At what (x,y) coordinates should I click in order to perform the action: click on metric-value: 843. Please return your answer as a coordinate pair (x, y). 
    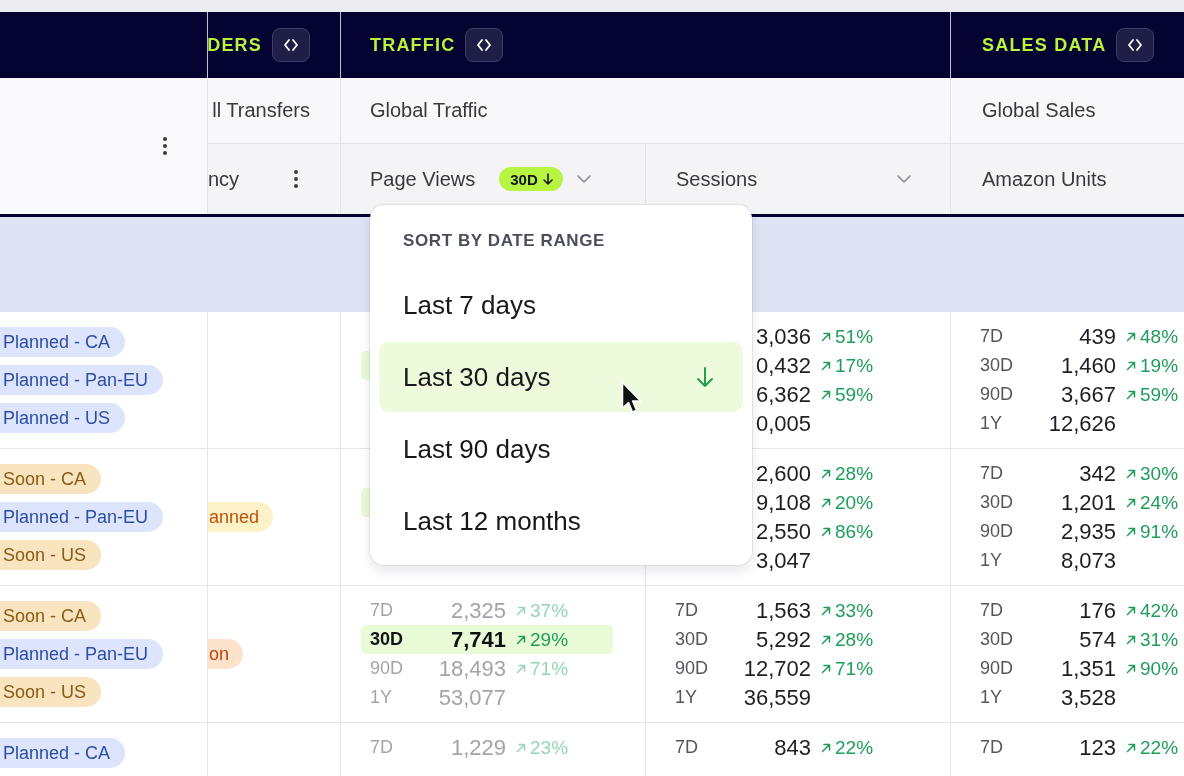
    Looking at the image, I should click on (792, 747).